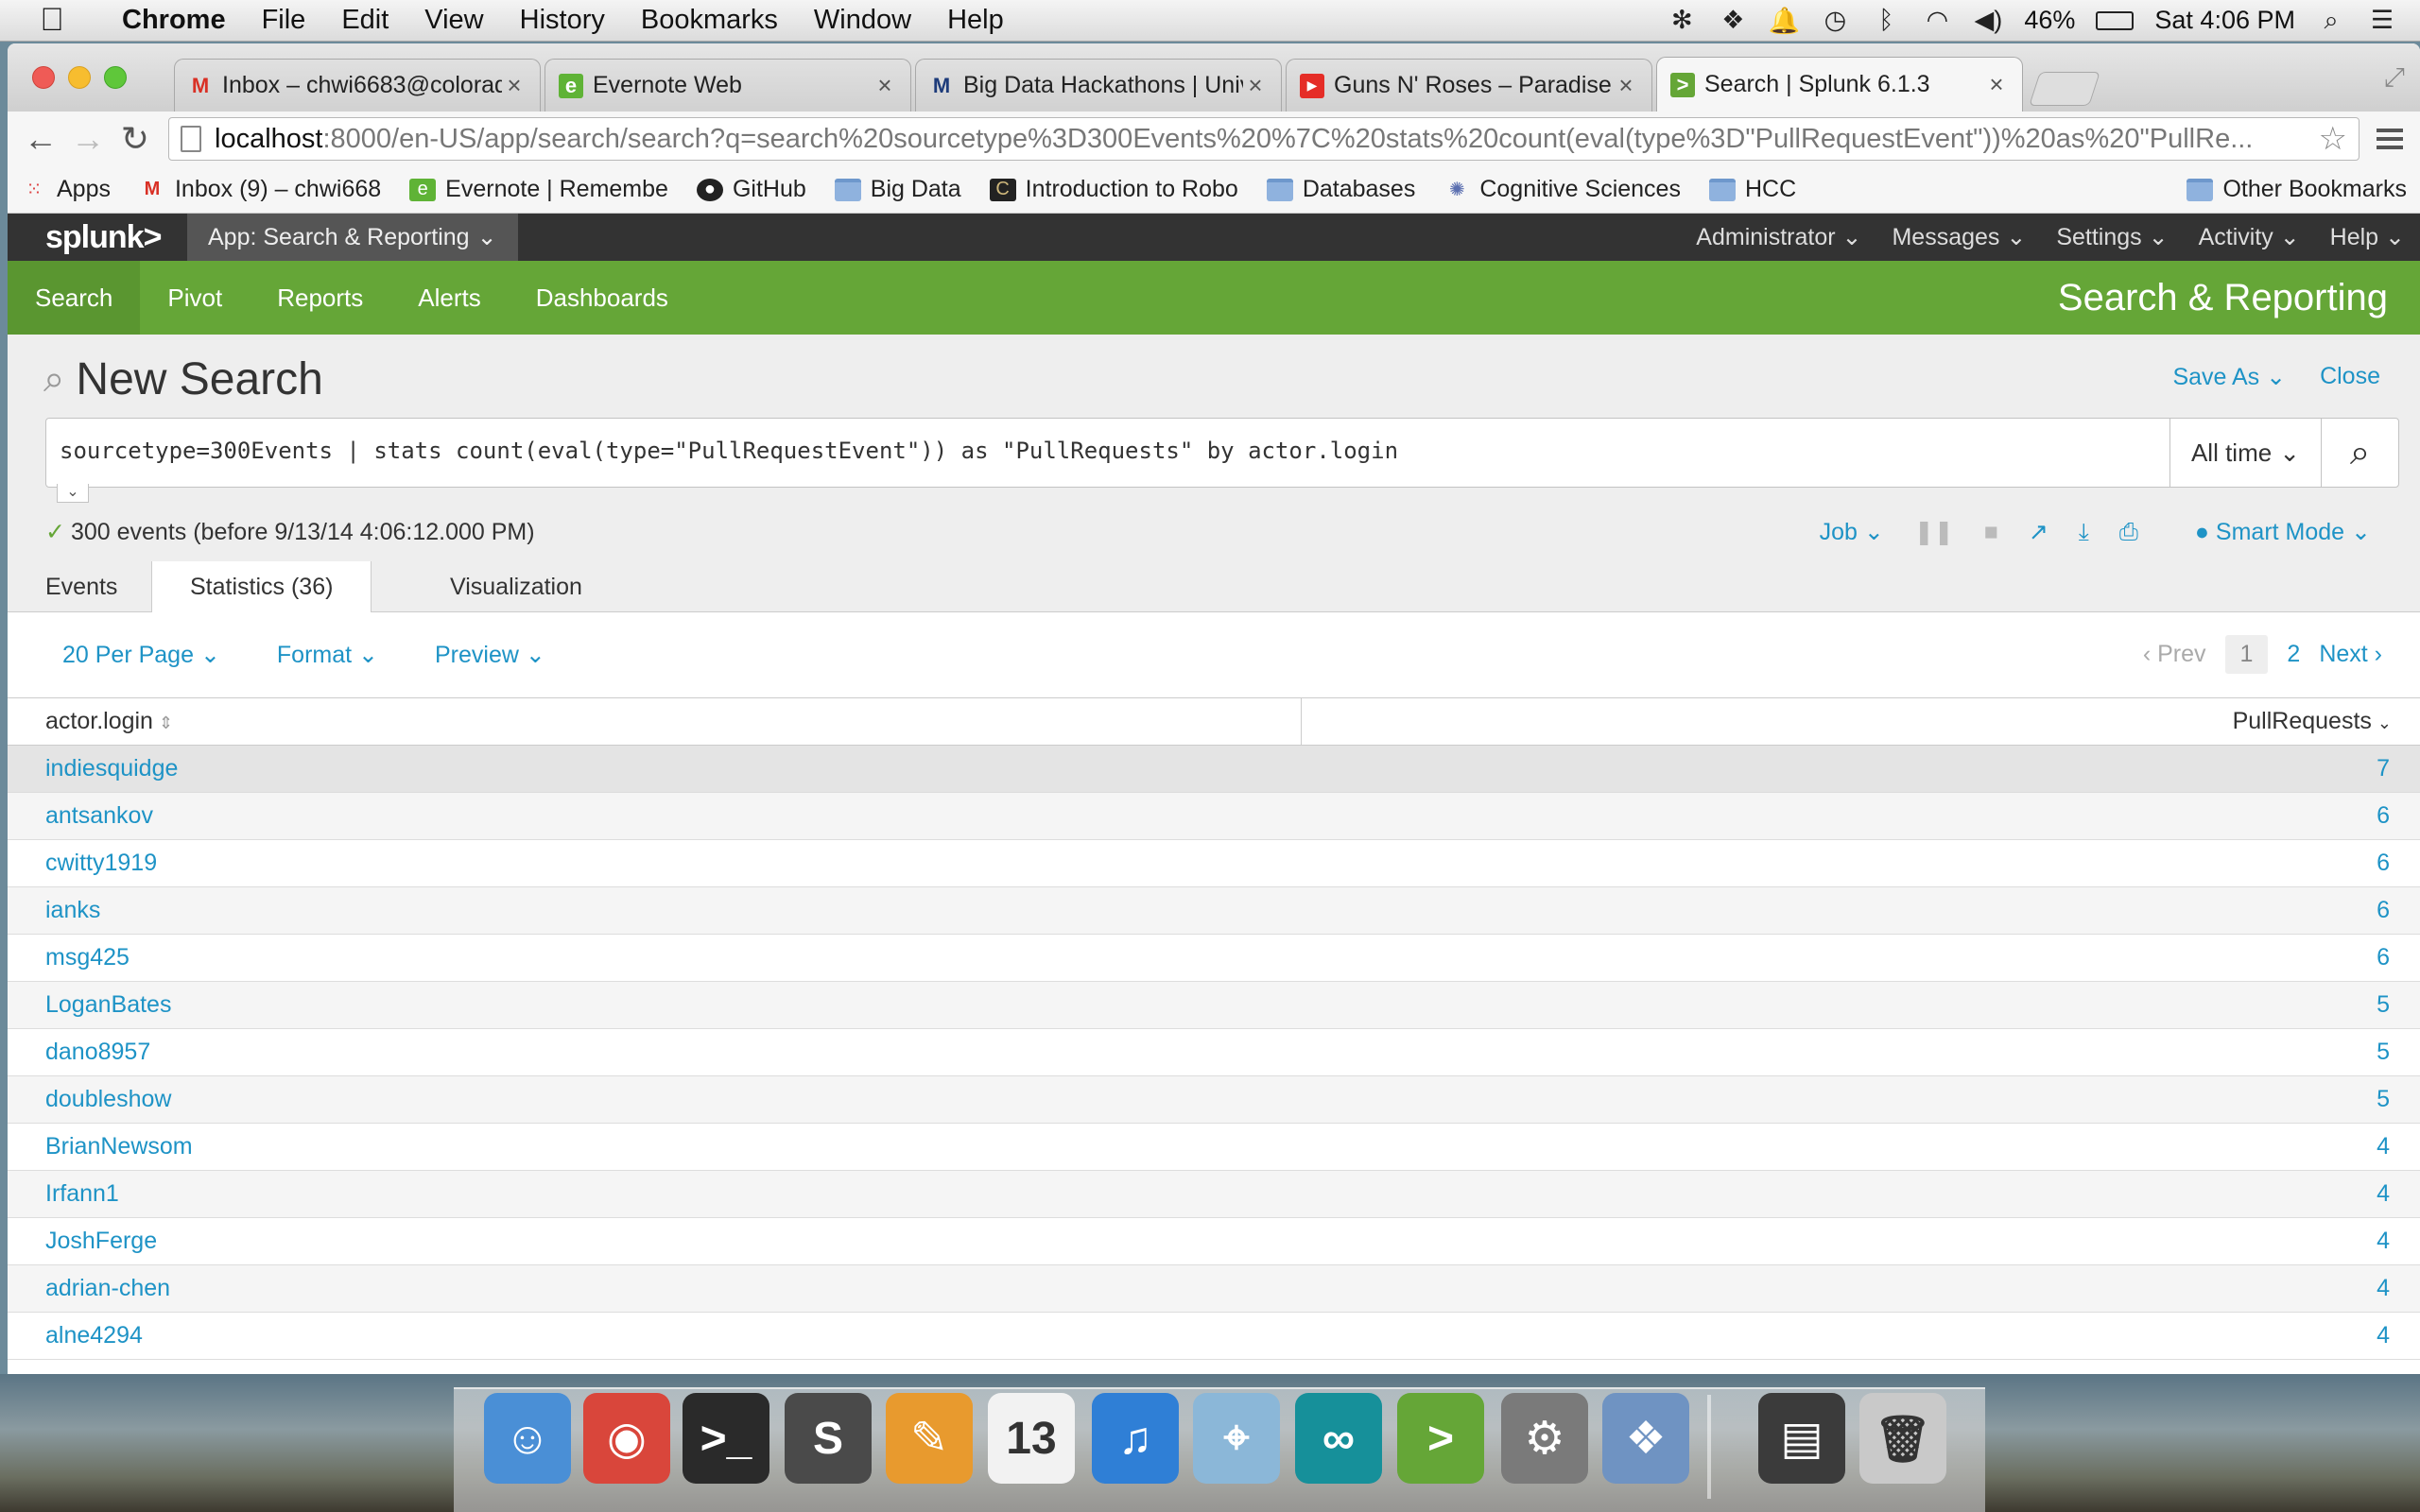 This screenshot has width=2420, height=1512. I want to click on chrome-menu-icon, so click(2390, 139).